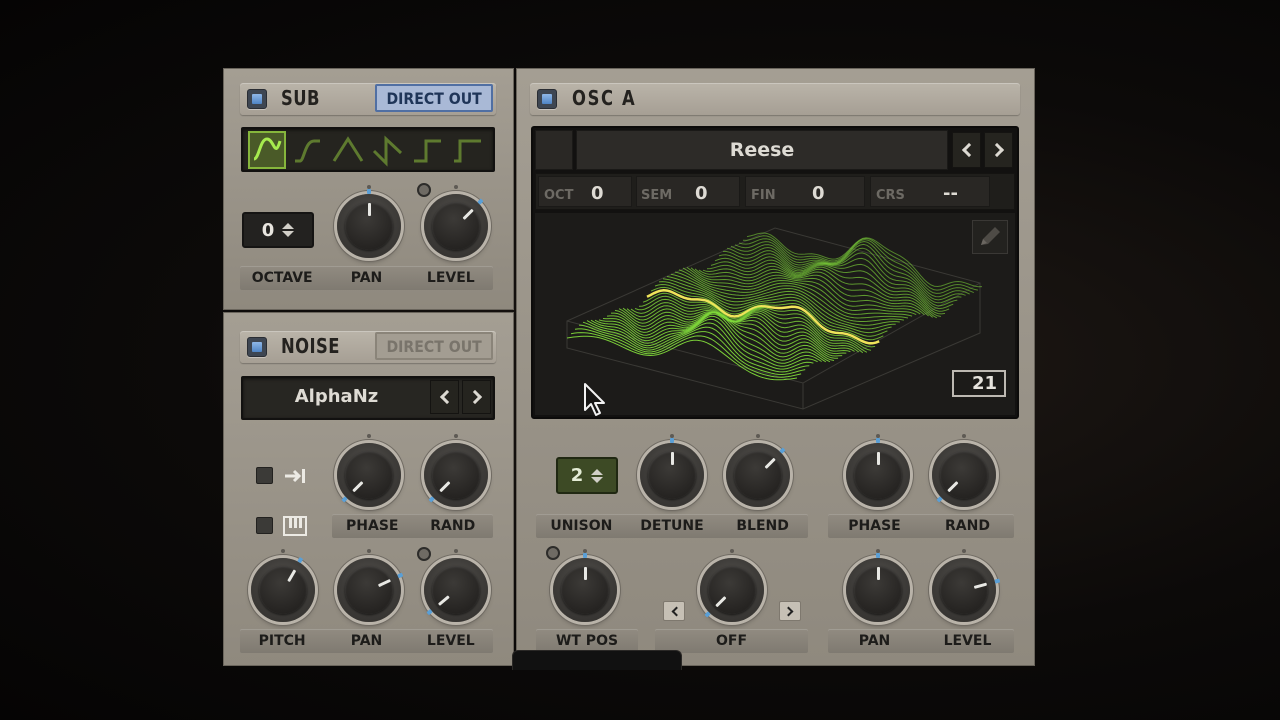  Describe the element at coordinates (336, 396) in the screenshot. I see `noise-preset-name: AlphaNz` at that location.